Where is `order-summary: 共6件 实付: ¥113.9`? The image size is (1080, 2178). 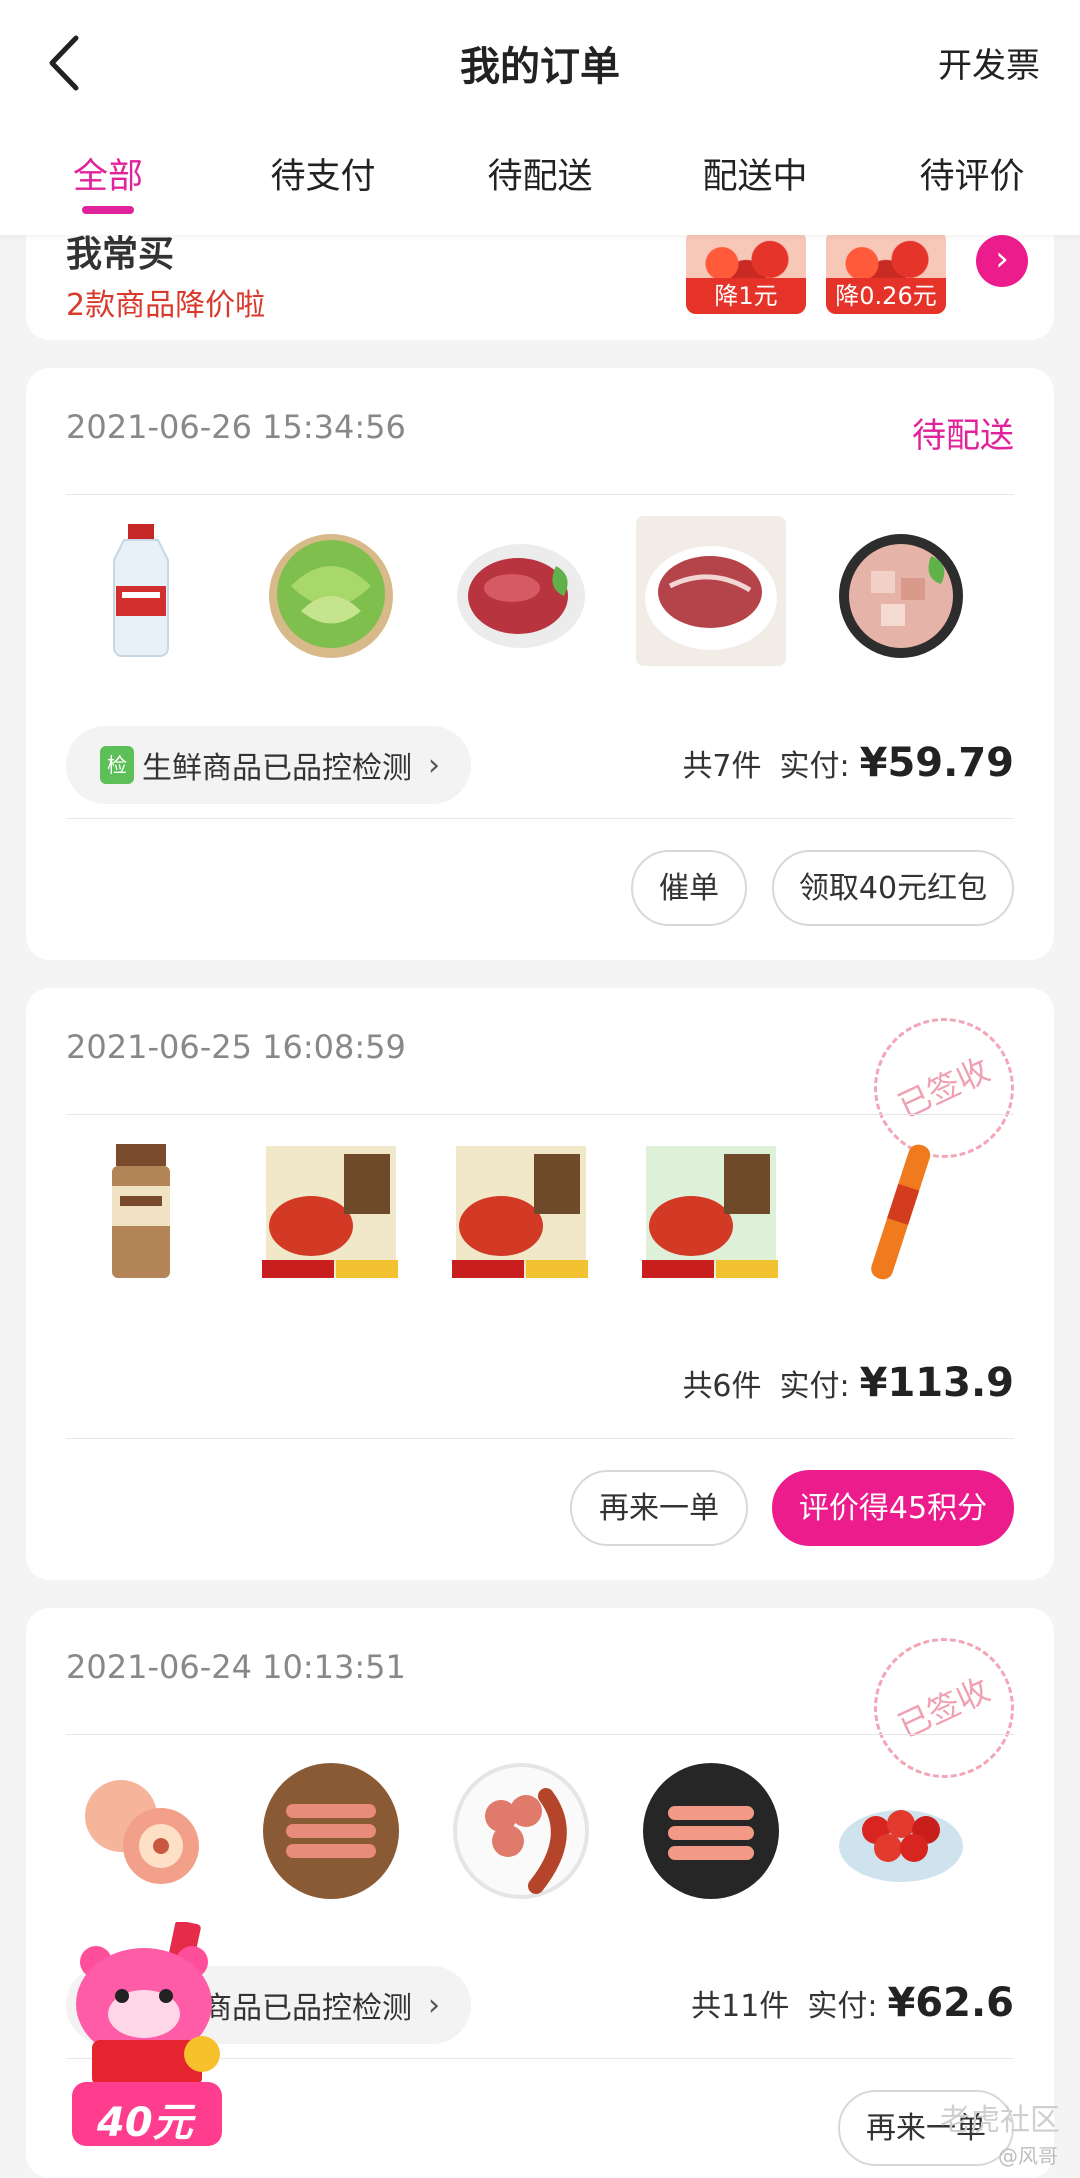 order-summary: 共6件 实付: ¥113.9 is located at coordinates (848, 1383).